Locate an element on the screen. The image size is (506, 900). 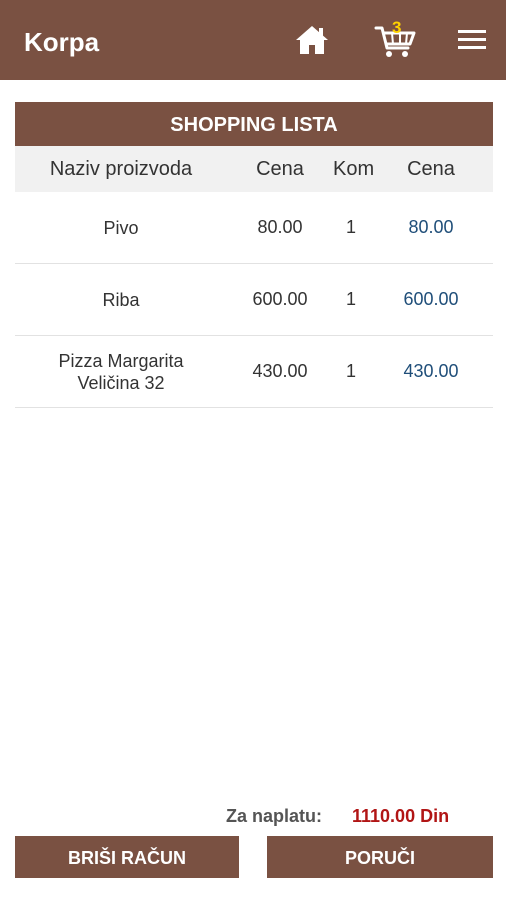
item-price: 600.00 is located at coordinates (280, 299).